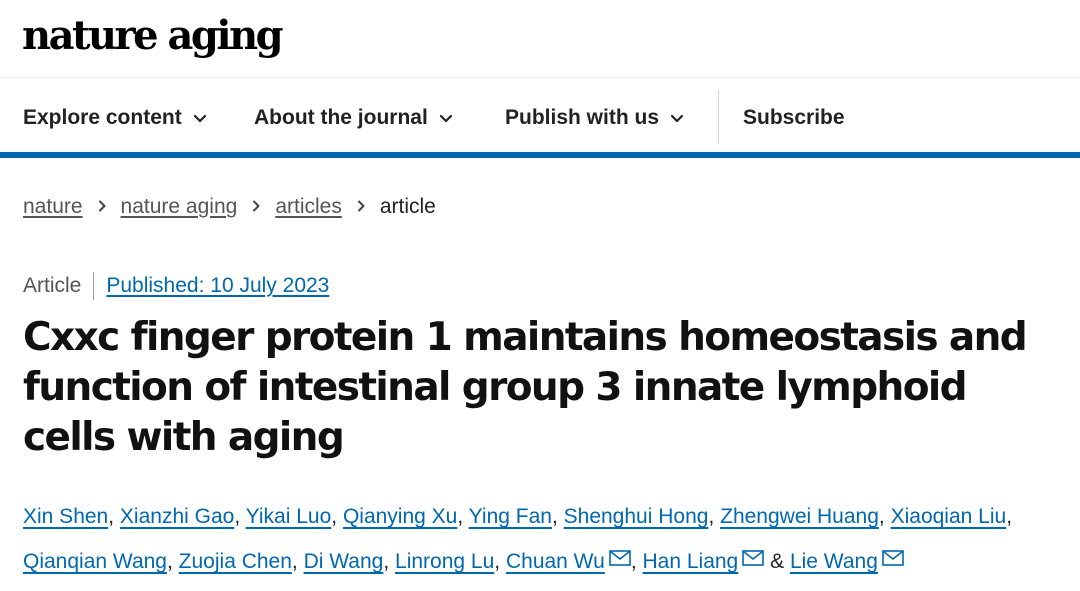 The height and width of the screenshot is (591, 1080). Describe the element at coordinates (235, 561) in the screenshot. I see `author-link: Zuojia Chen` at that location.